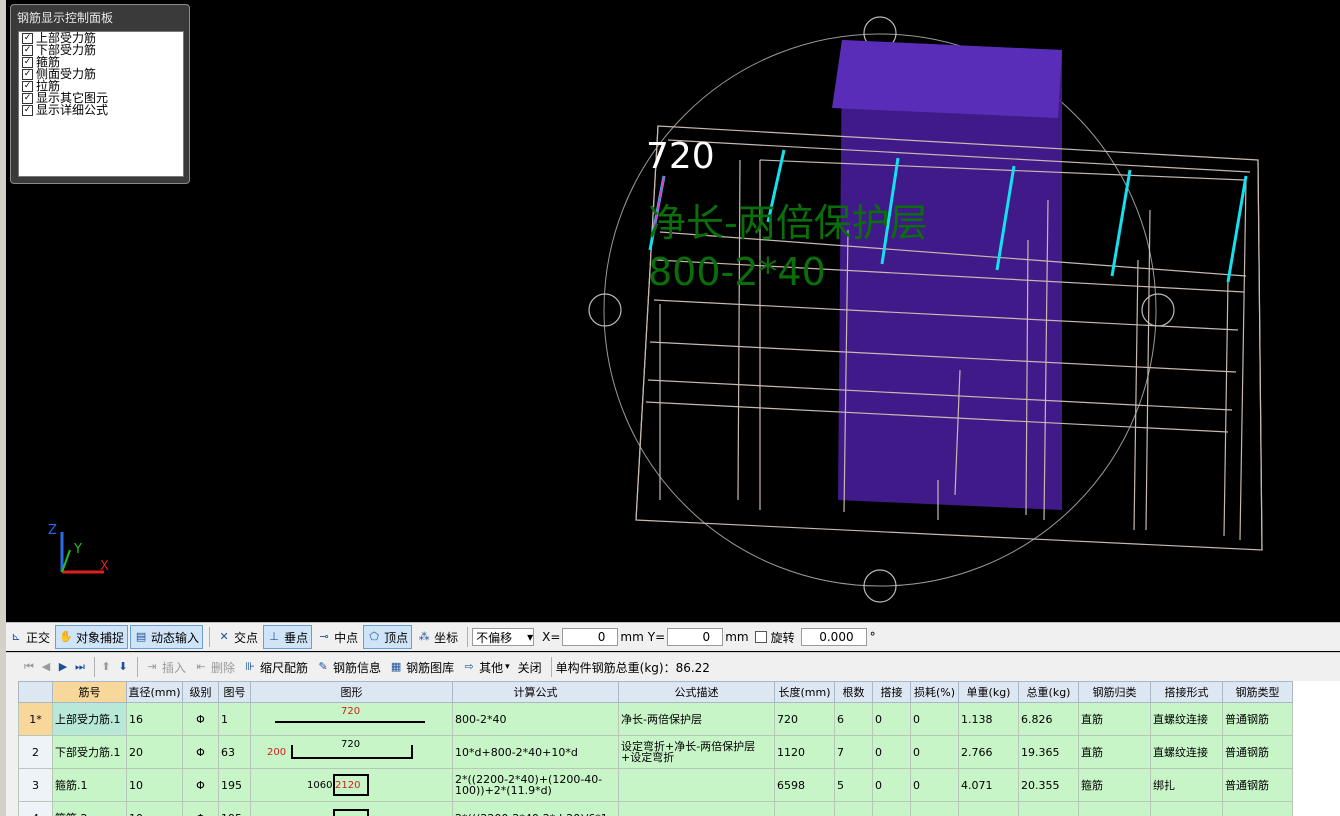 The image size is (1340, 816). I want to click on prev-record-icon: ◀, so click(46, 667).